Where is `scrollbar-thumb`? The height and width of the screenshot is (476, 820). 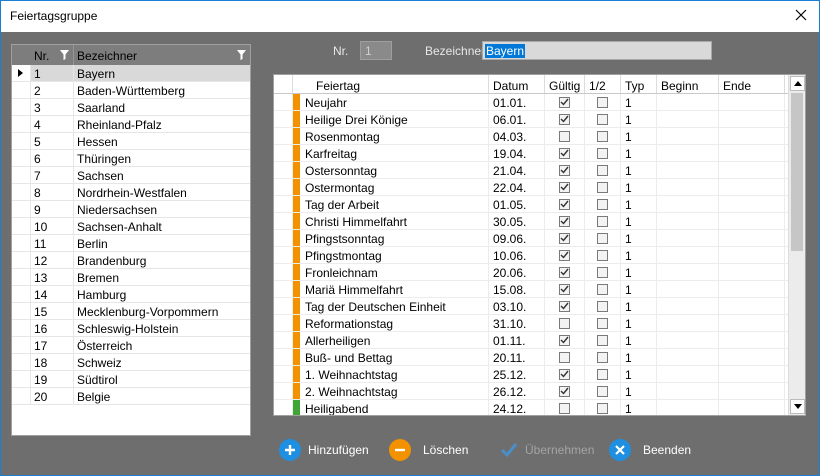
scrollbar-thumb is located at coordinates (797, 172).